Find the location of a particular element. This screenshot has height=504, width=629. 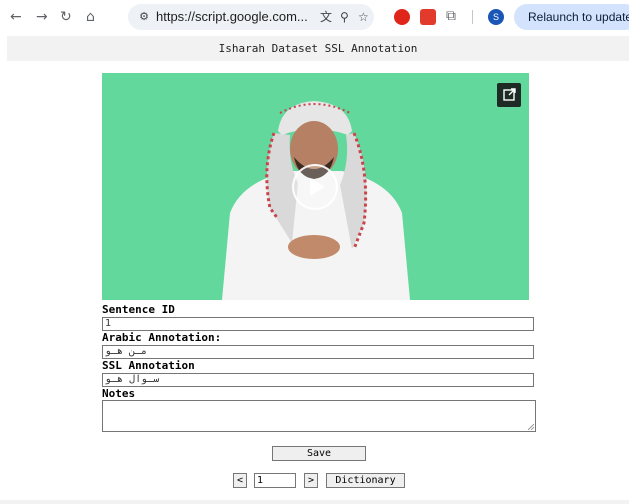

relaunch-button: Relaunch to update is located at coordinates (571, 17).